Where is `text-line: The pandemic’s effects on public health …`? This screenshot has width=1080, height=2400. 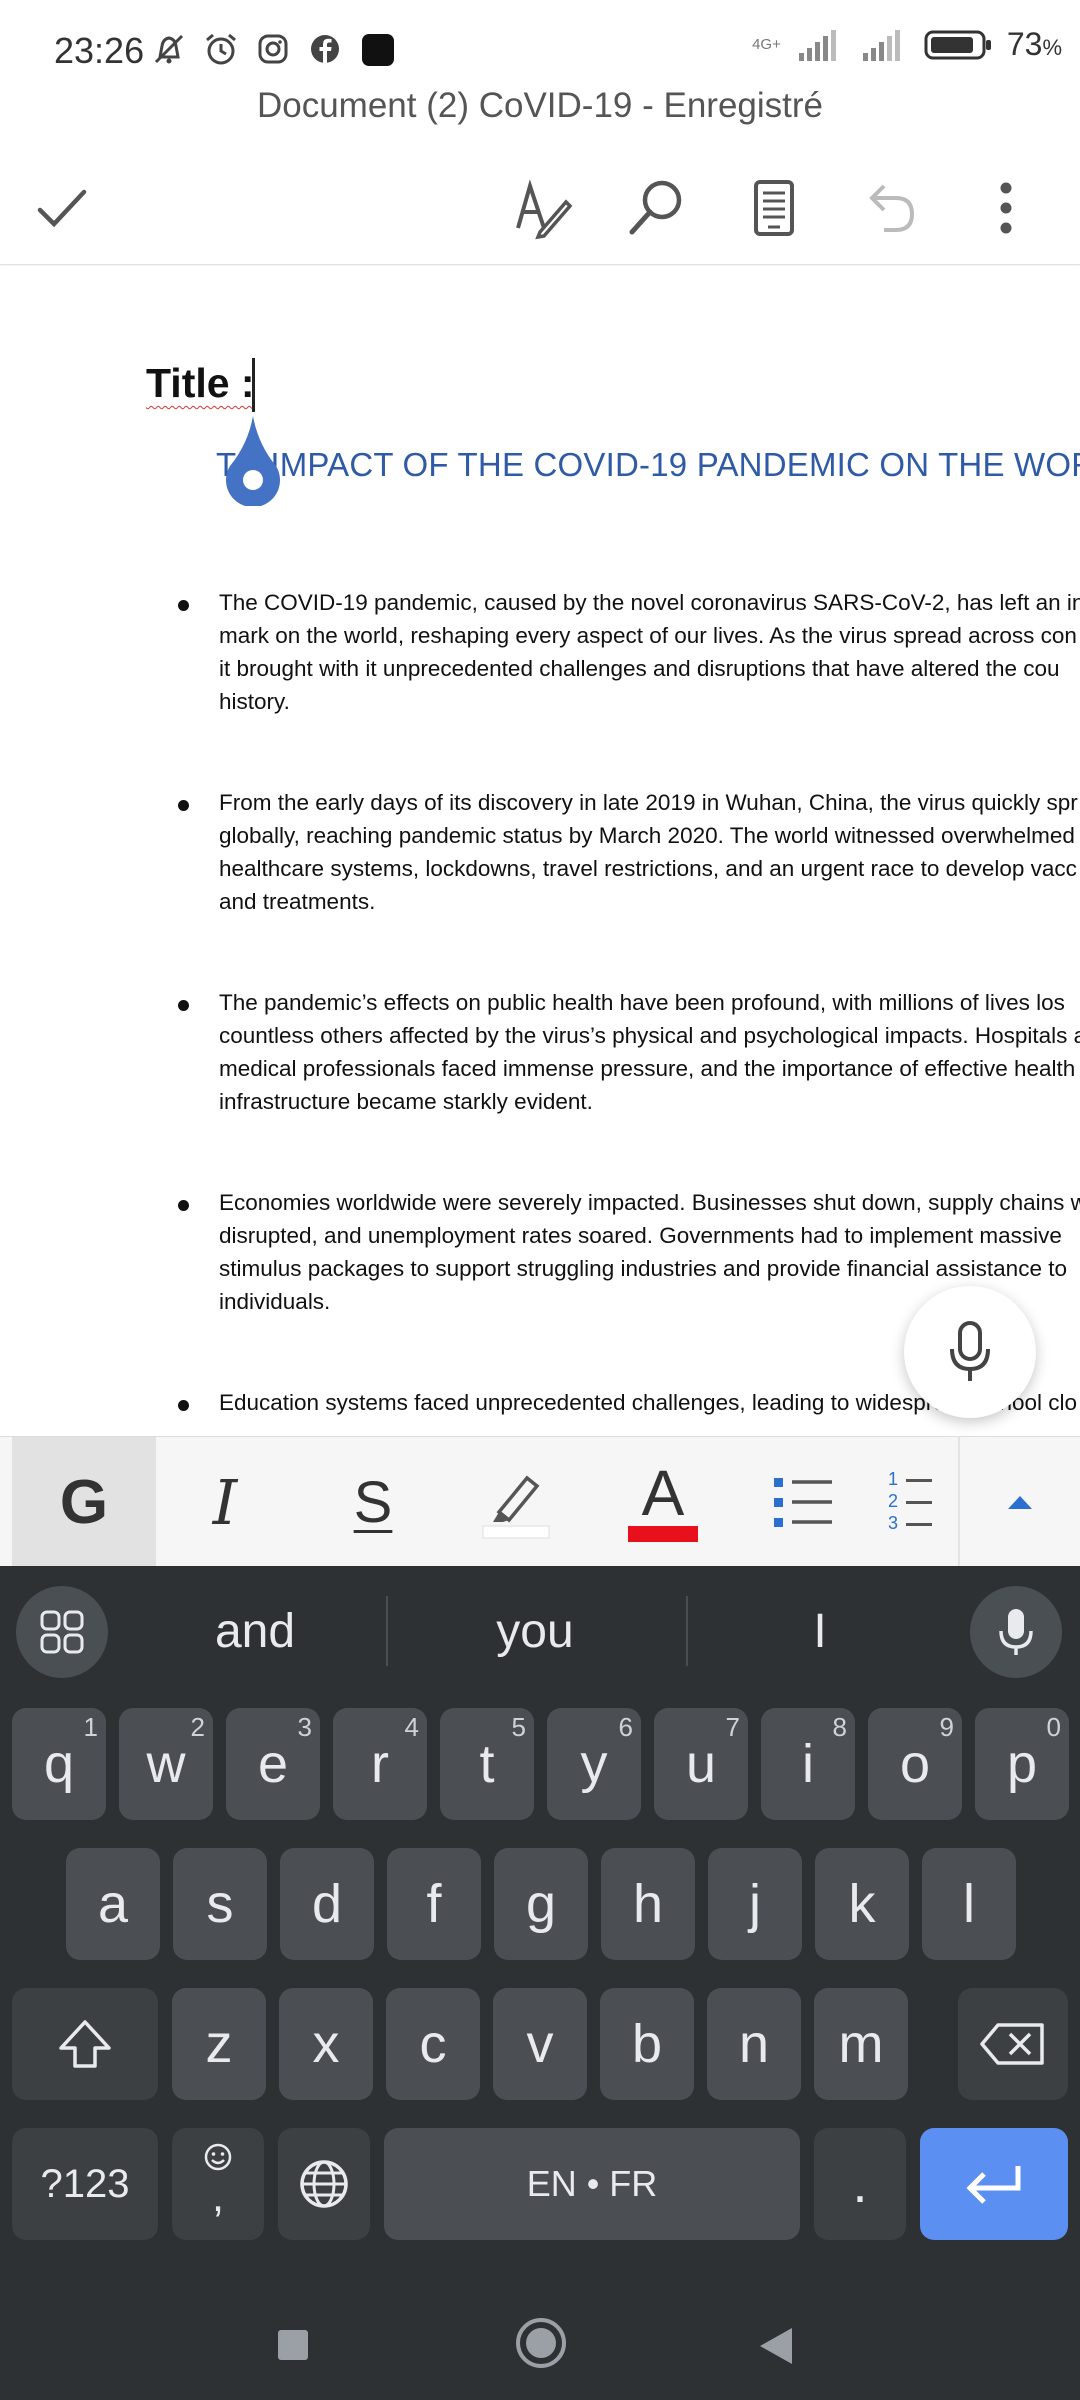 text-line: The pandemic’s effects on public health … is located at coordinates (642, 1002).